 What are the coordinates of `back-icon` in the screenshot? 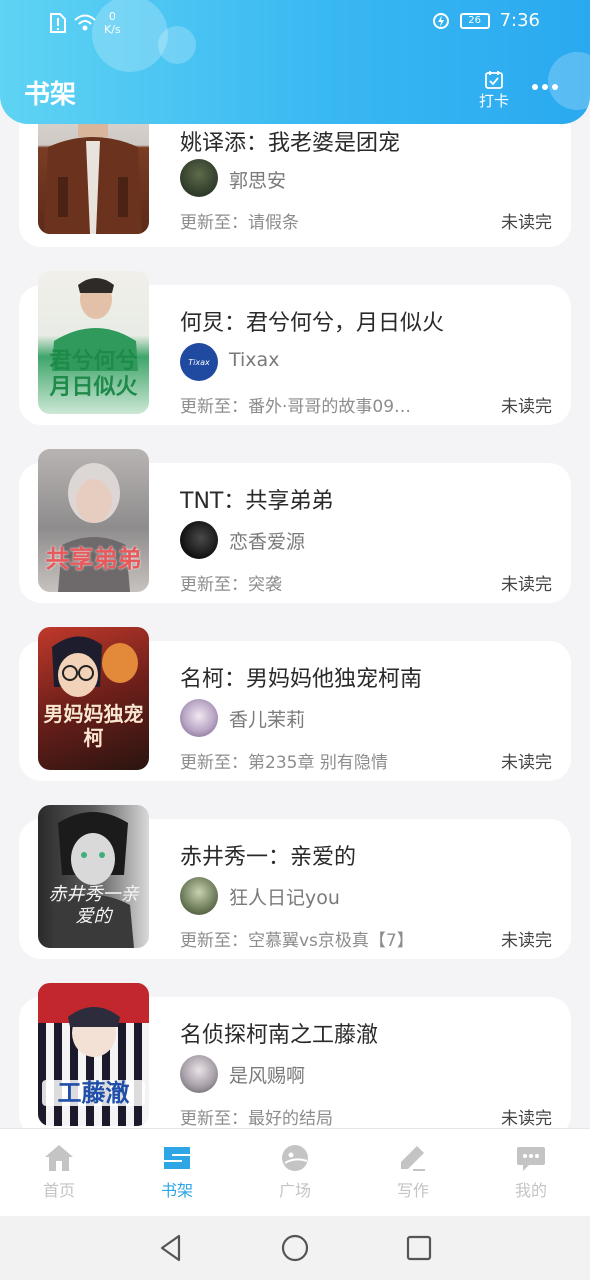 It's located at (171, 1248).